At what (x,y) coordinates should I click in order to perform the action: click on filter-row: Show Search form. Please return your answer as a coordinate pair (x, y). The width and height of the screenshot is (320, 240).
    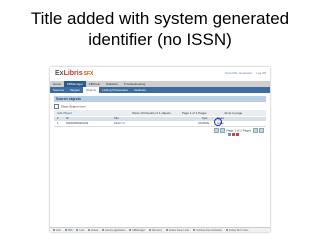
    Looking at the image, I should click on (160, 106).